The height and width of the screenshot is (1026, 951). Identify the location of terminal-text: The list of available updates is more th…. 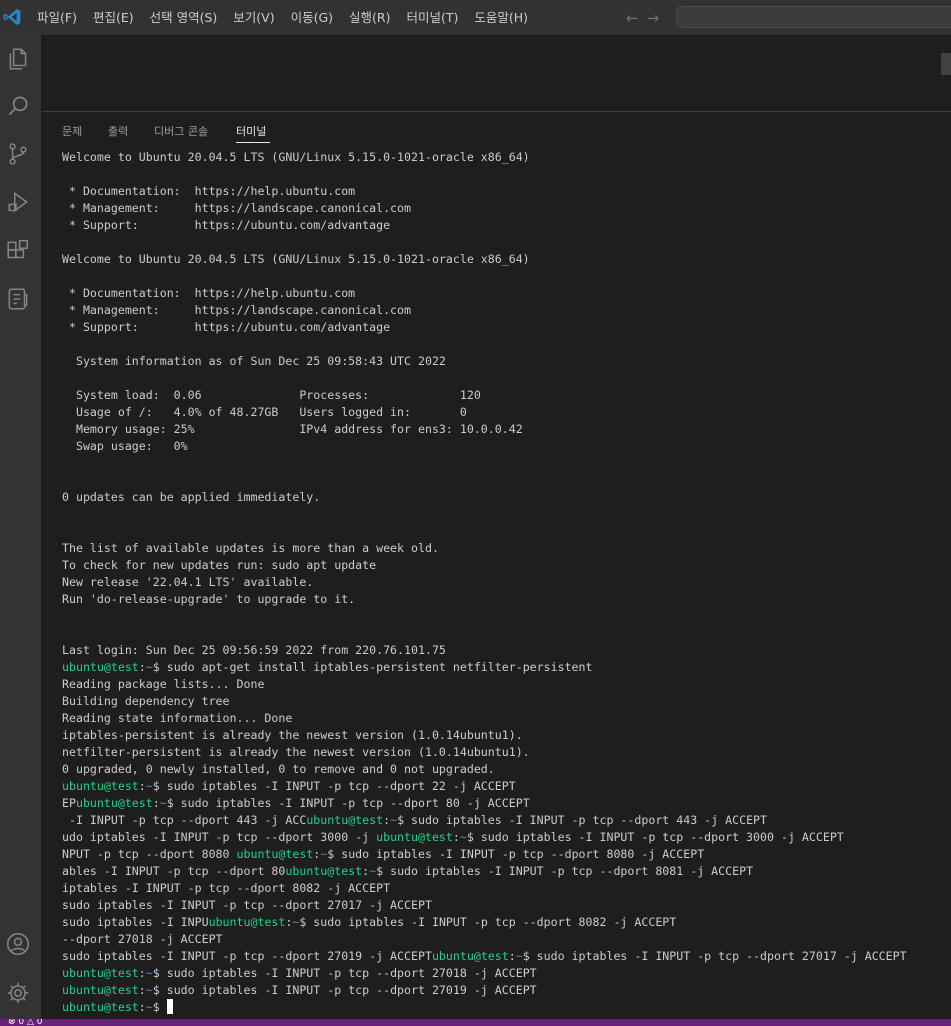
(250, 548).